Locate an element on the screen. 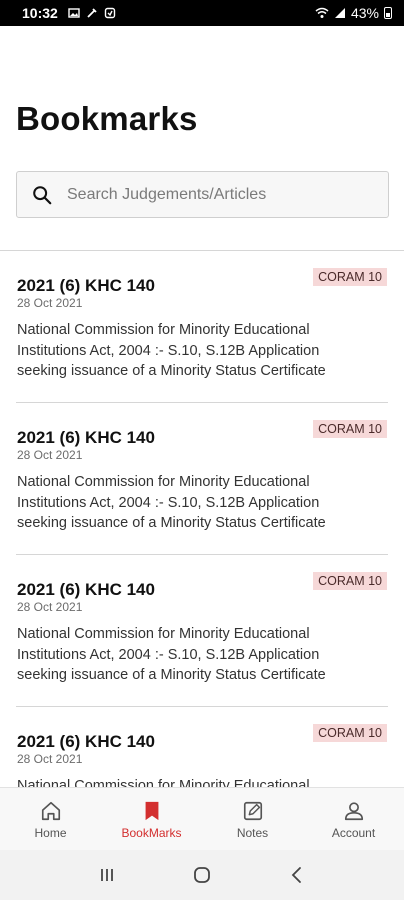  nav-item-home: Home is located at coordinates (50, 819).